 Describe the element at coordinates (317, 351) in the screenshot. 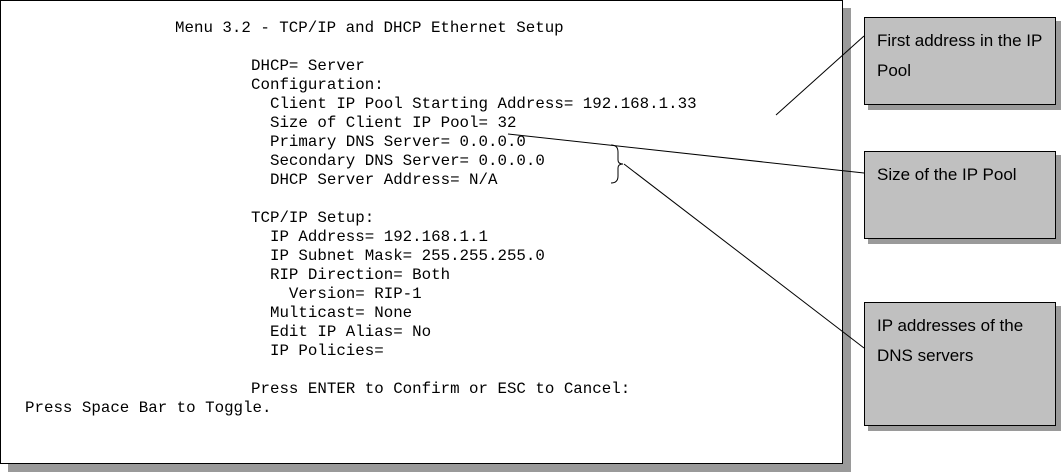

I see `ip-policies-field: IP Policies=` at that location.